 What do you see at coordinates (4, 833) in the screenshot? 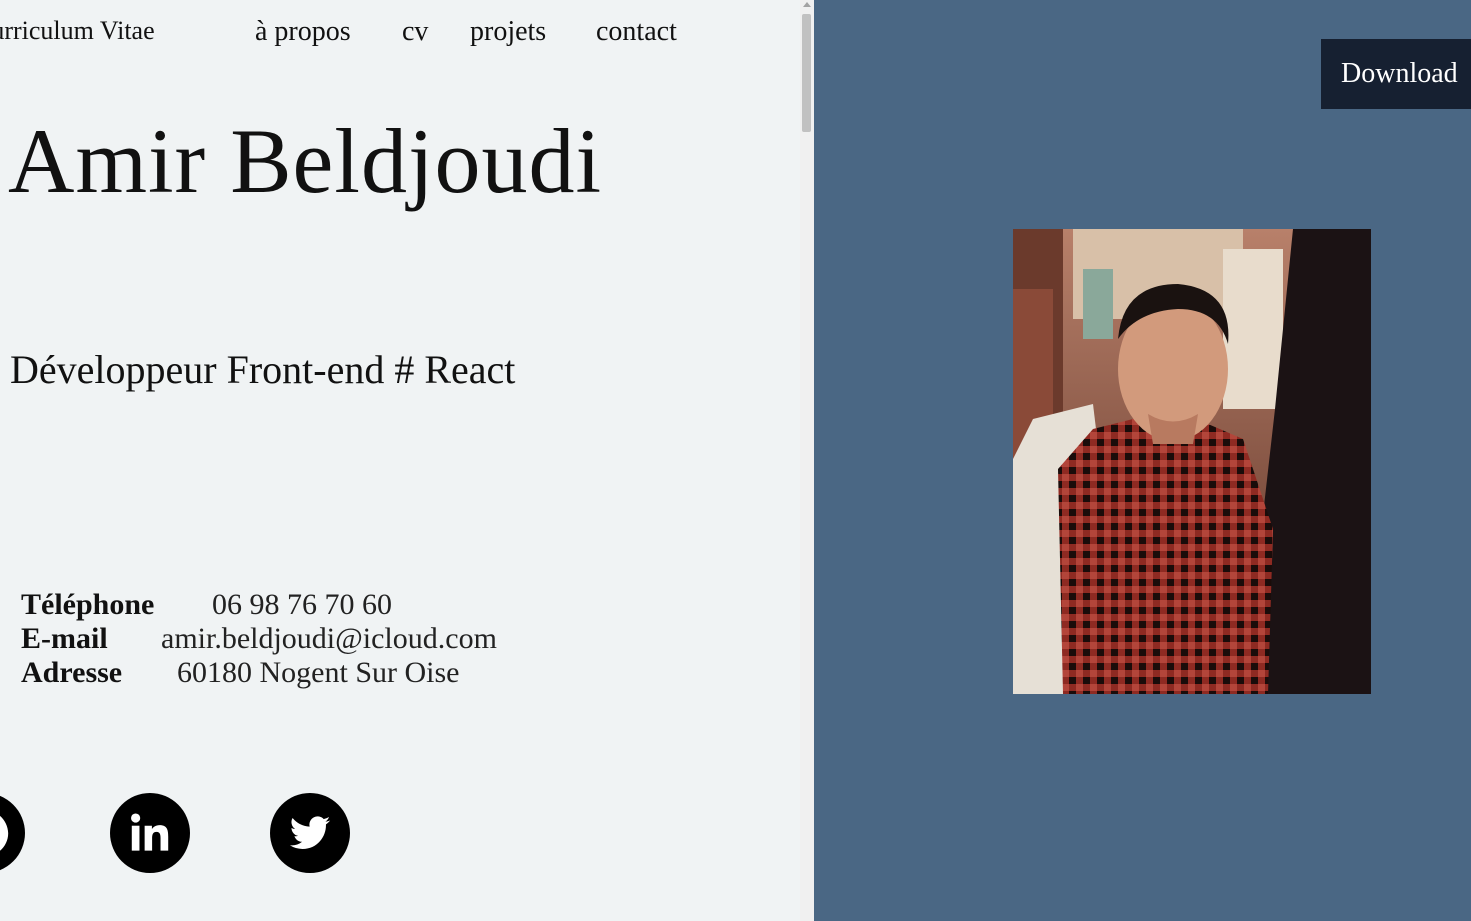
I see `github-icon` at bounding box center [4, 833].